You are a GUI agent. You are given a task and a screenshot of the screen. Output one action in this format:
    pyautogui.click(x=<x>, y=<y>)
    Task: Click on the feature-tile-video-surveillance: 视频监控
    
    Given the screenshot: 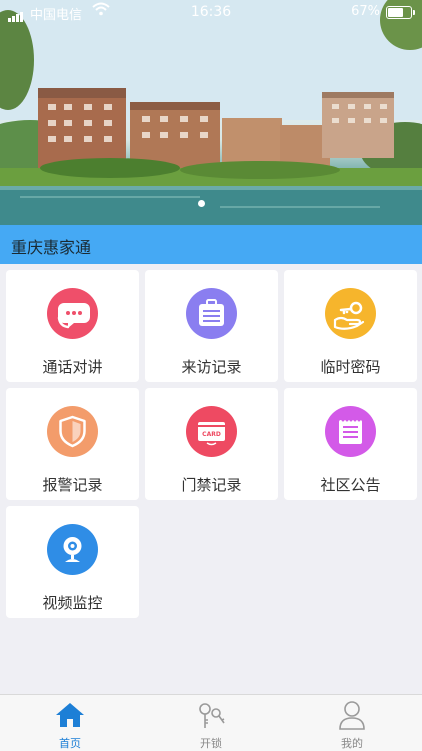 What is the action you would take?
    pyautogui.click(x=72, y=562)
    